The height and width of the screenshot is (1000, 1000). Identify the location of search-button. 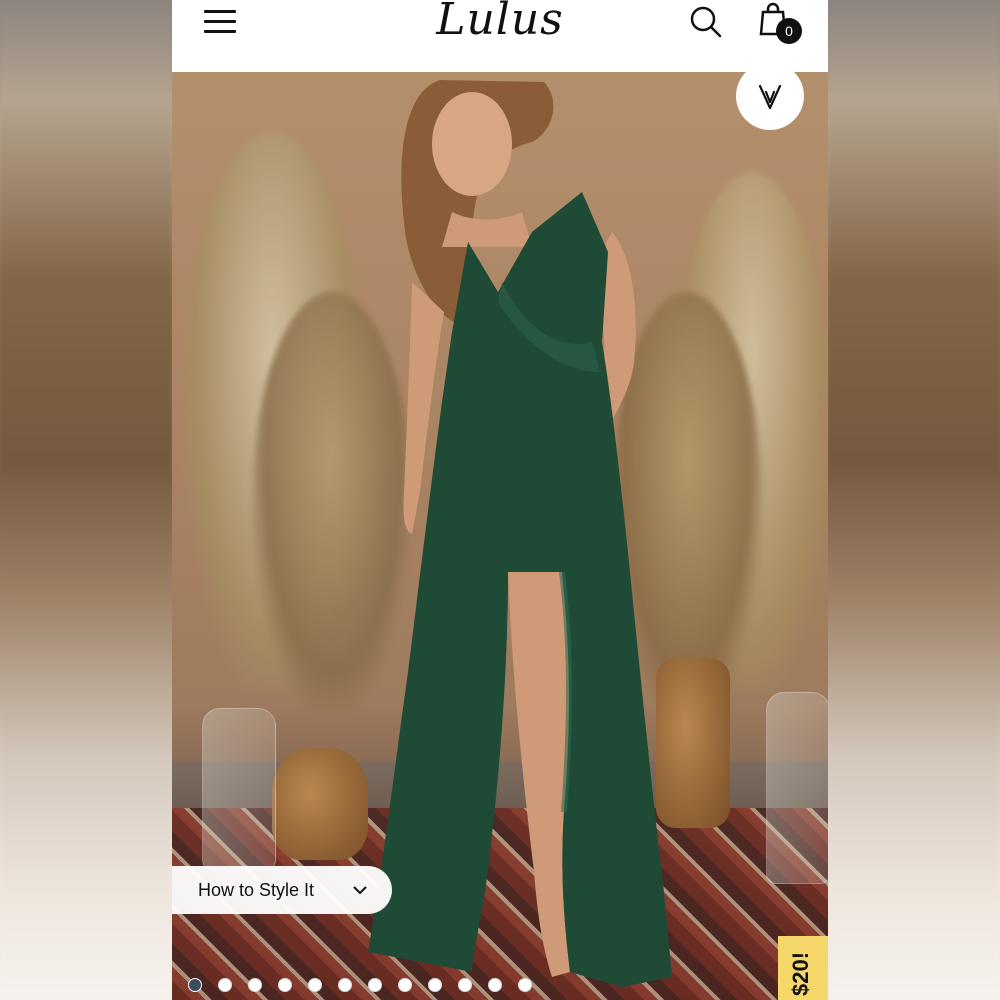
(706, 22).